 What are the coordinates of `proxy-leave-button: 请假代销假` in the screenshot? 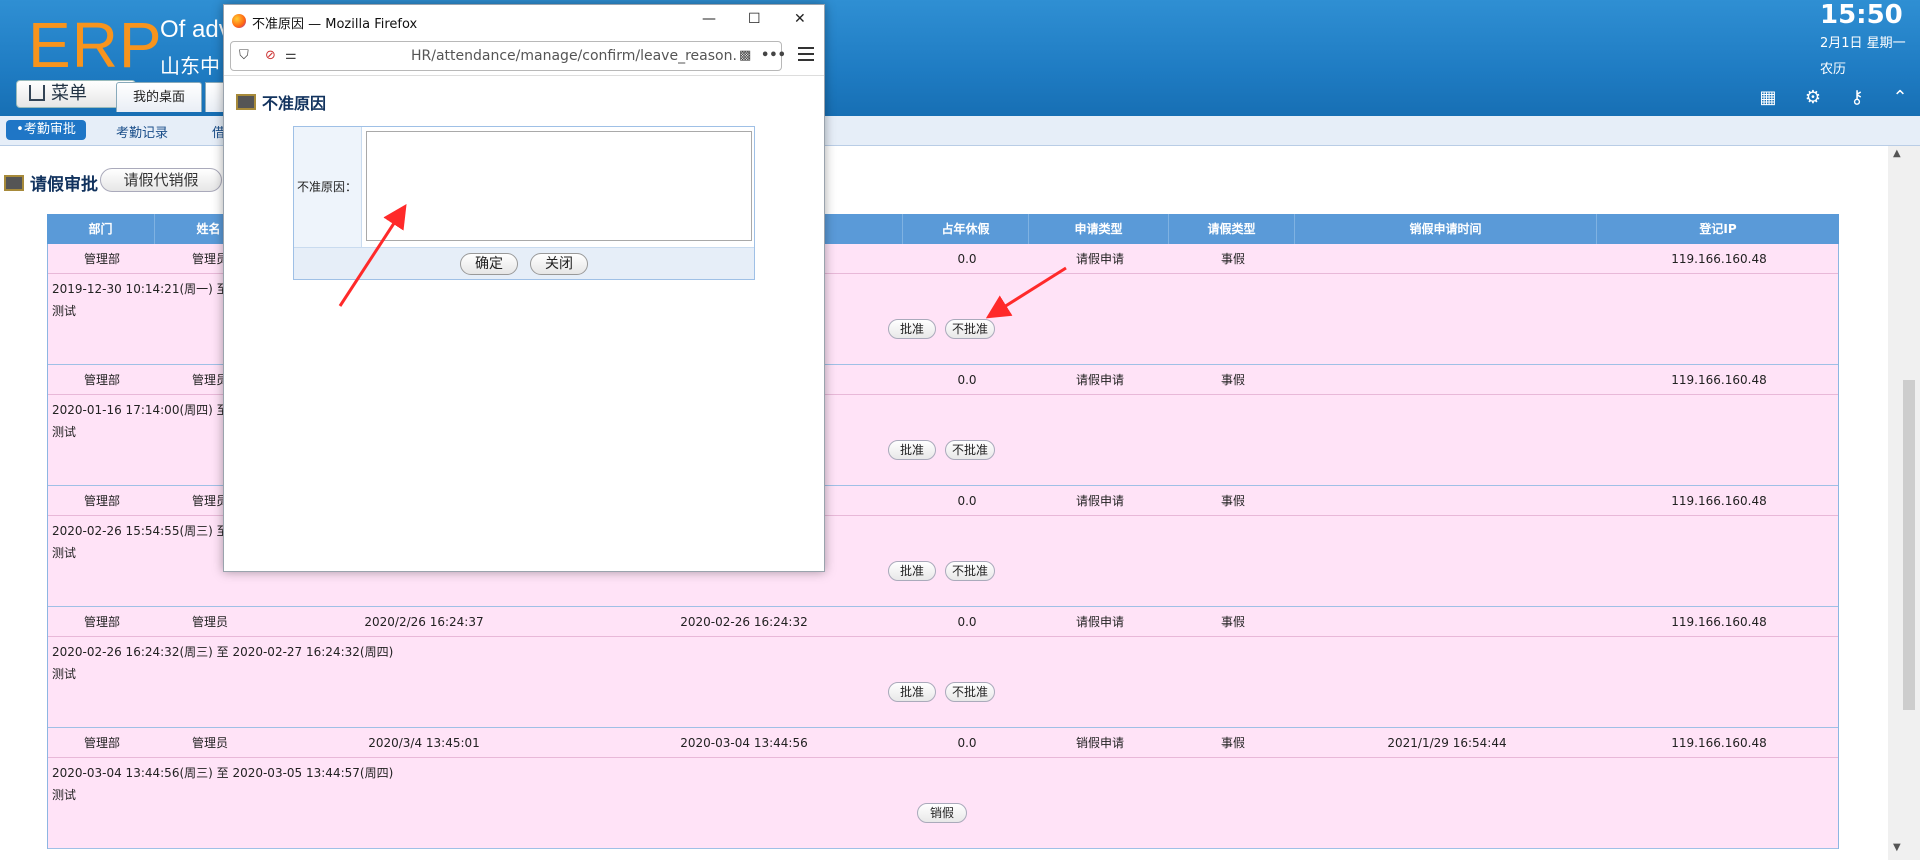 It's located at (161, 180).